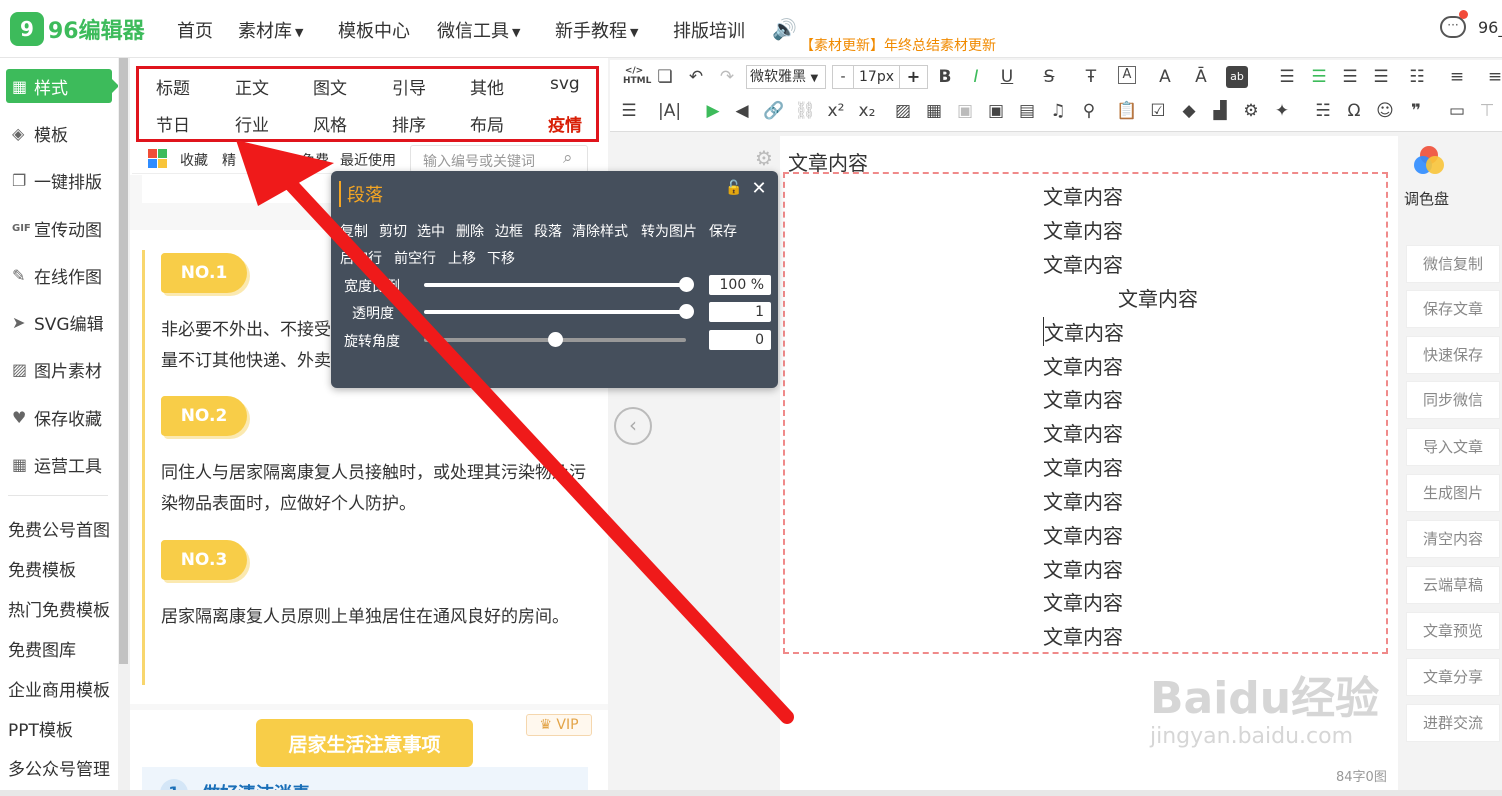  Describe the element at coordinates (77, 29) in the screenshot. I see `logo: 9 96编辑器` at that location.